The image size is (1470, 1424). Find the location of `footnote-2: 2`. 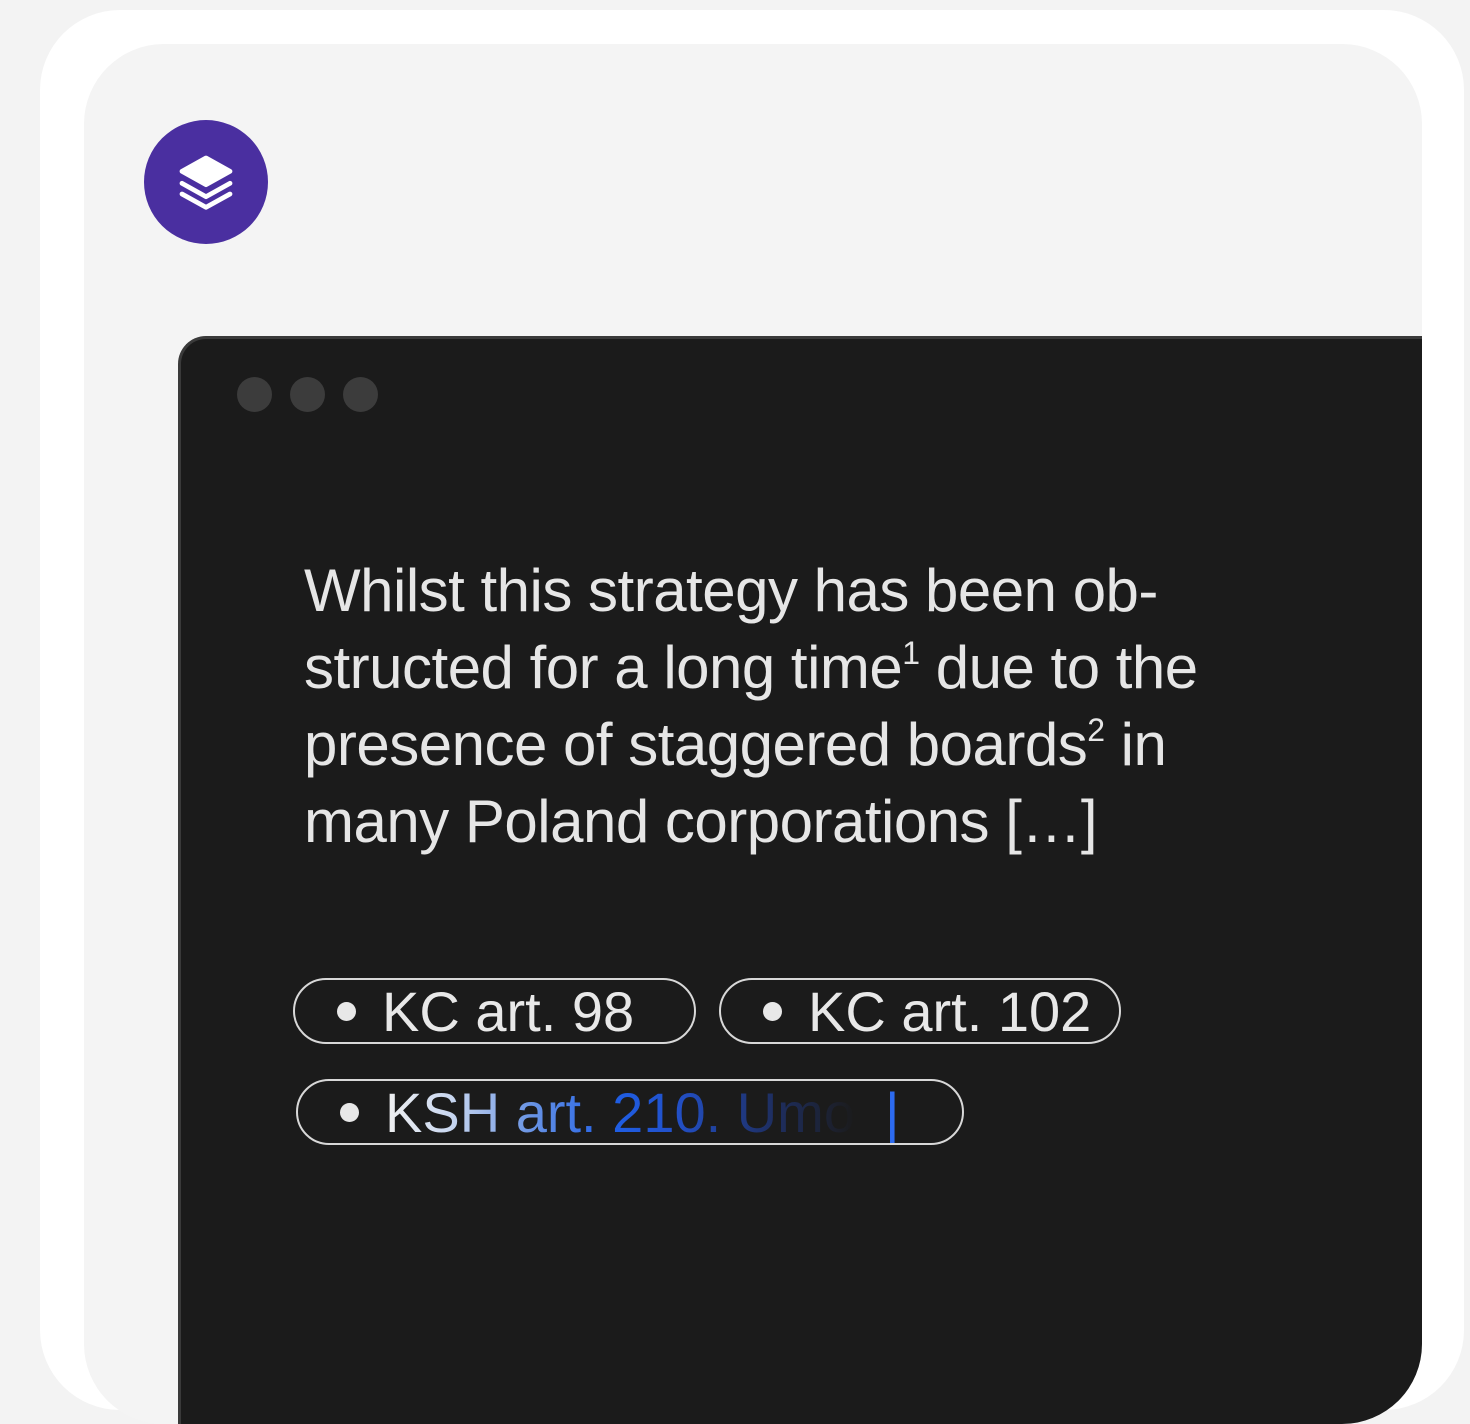

footnote-2: 2 is located at coordinates (1096, 730).